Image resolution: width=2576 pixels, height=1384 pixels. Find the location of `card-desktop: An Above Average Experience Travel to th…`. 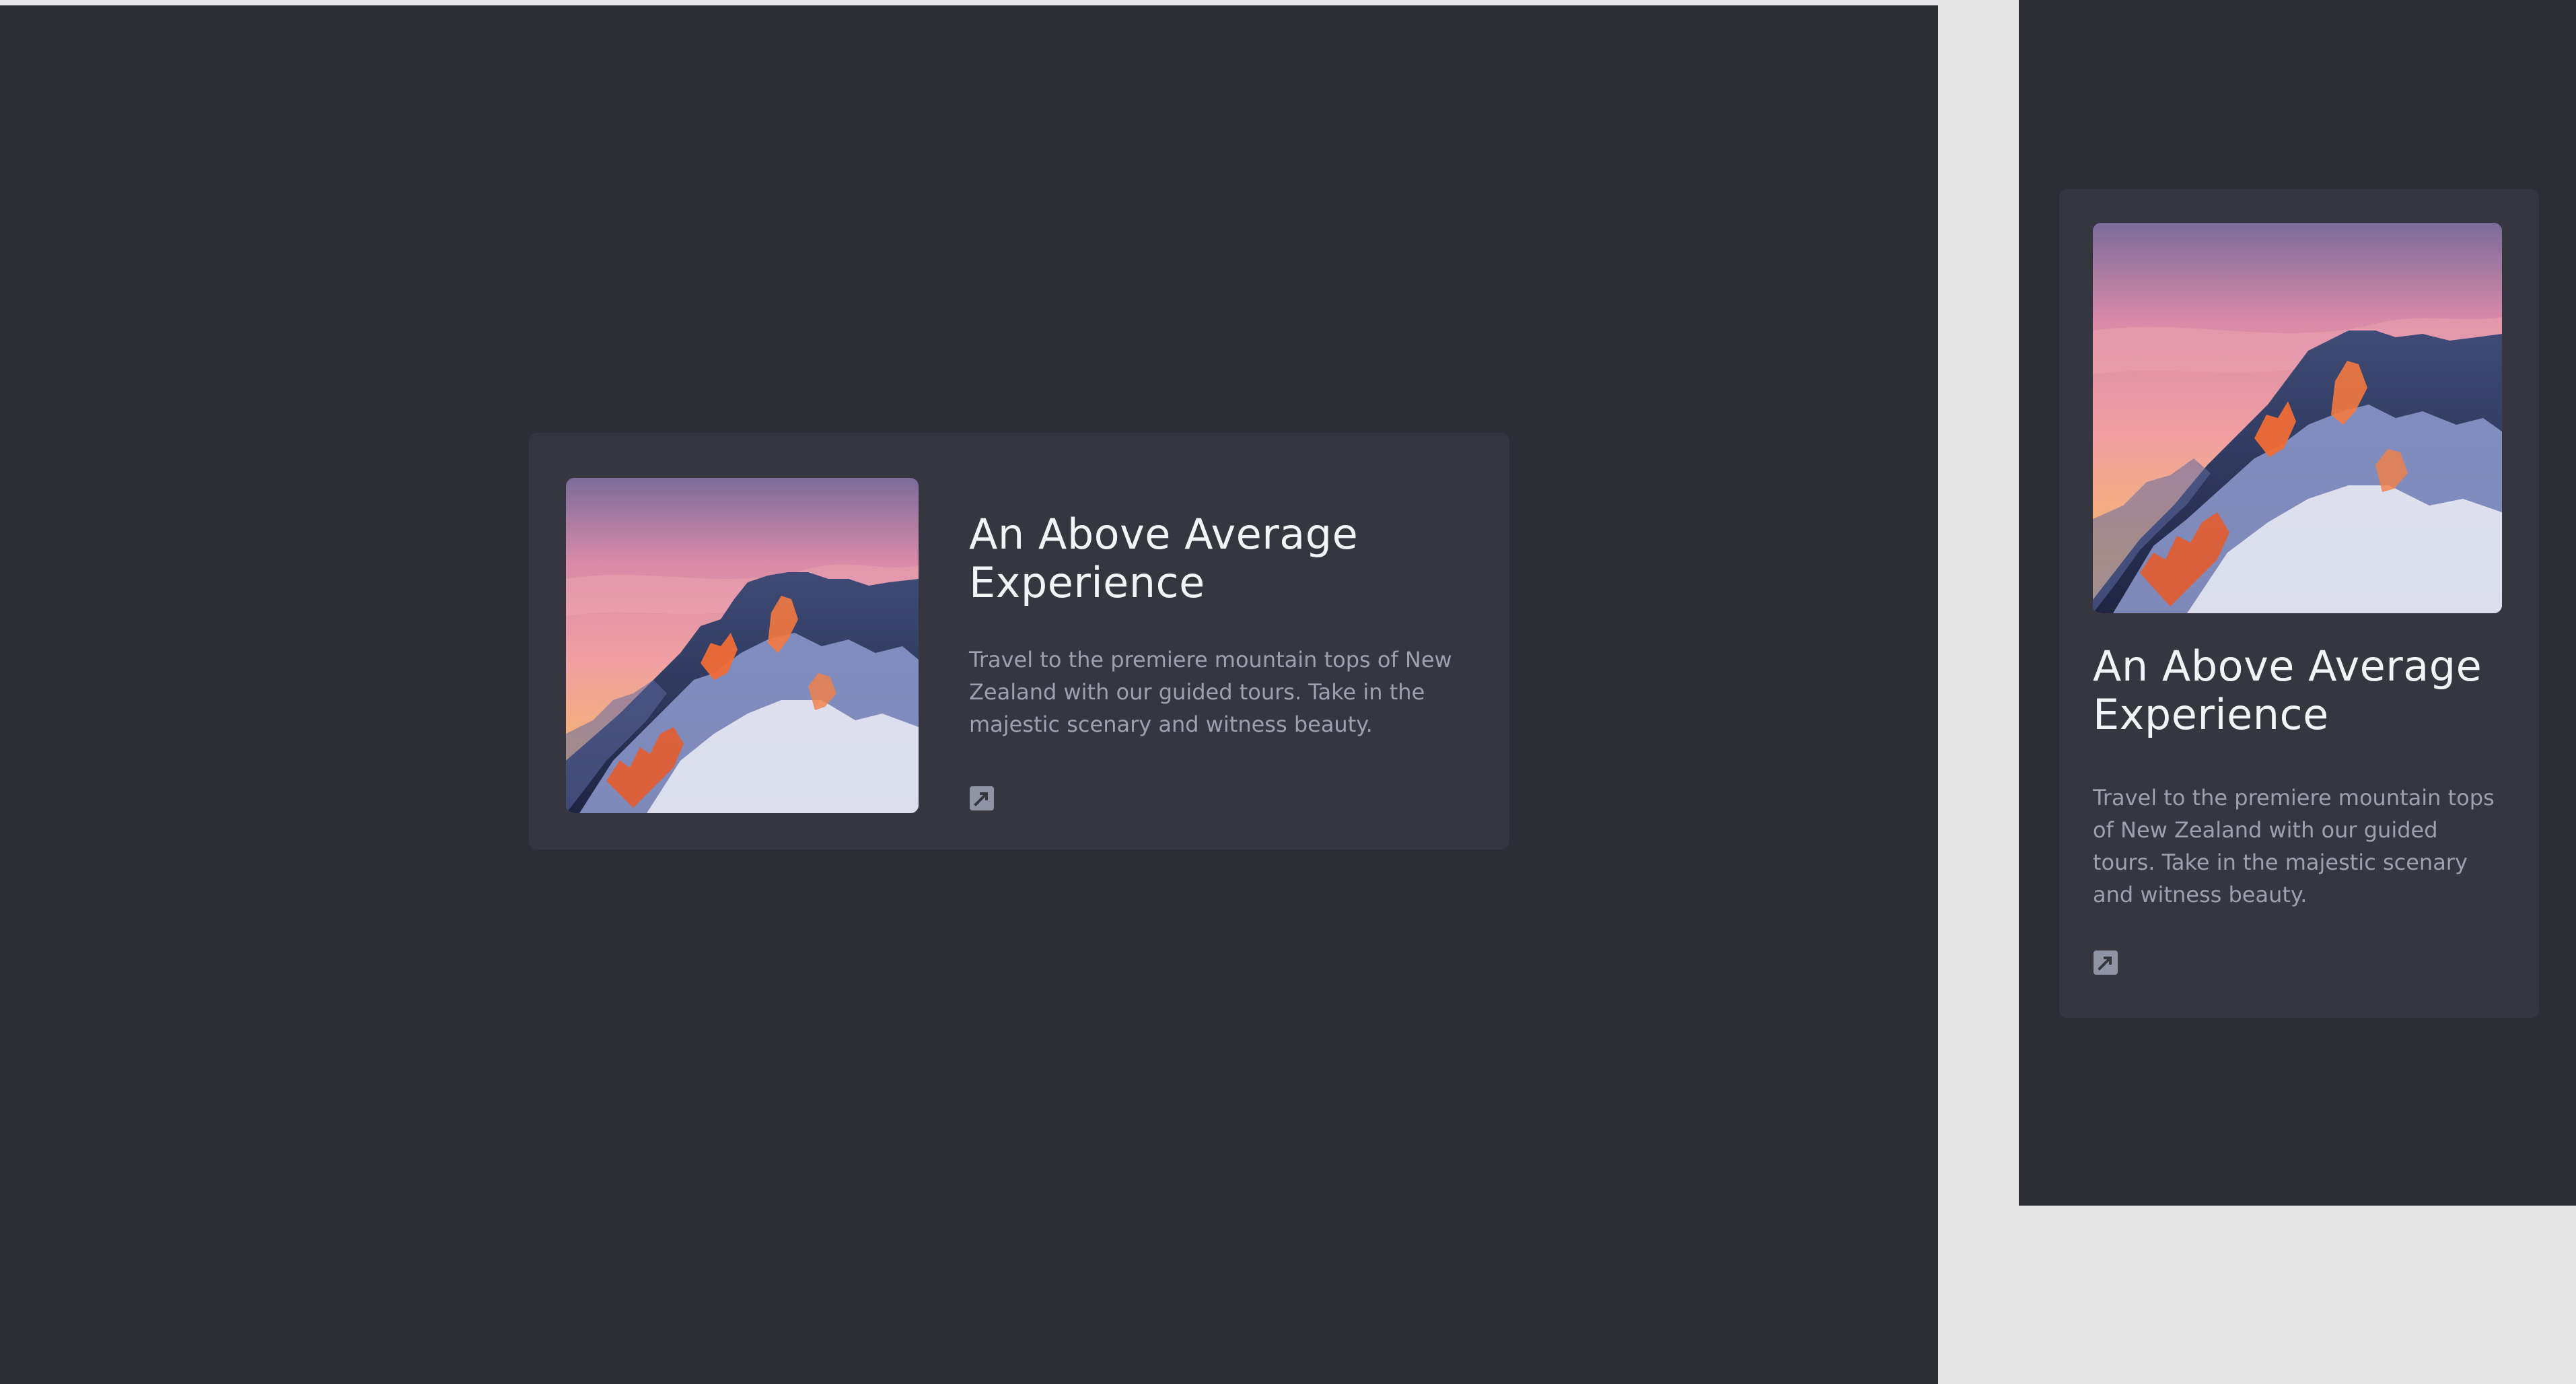

card-desktop: An Above Average Experience Travel to th… is located at coordinates (1019, 641).